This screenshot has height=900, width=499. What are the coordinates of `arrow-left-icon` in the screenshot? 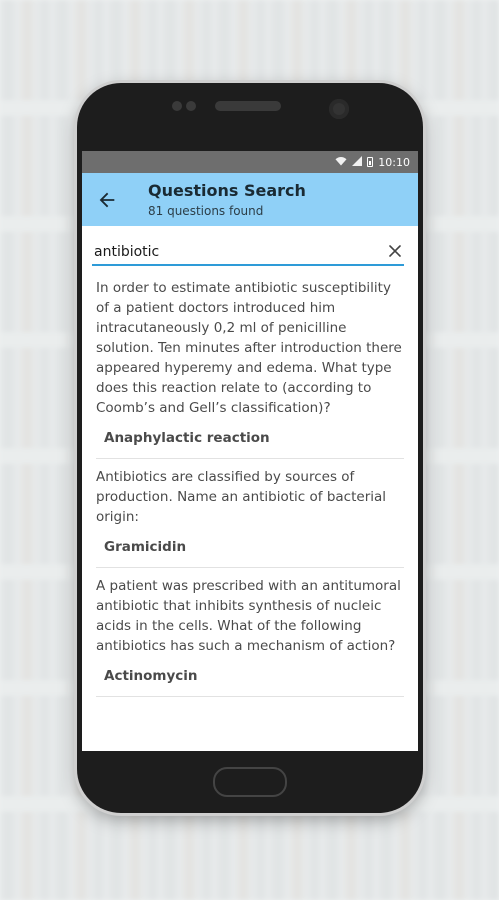 It's located at (107, 200).